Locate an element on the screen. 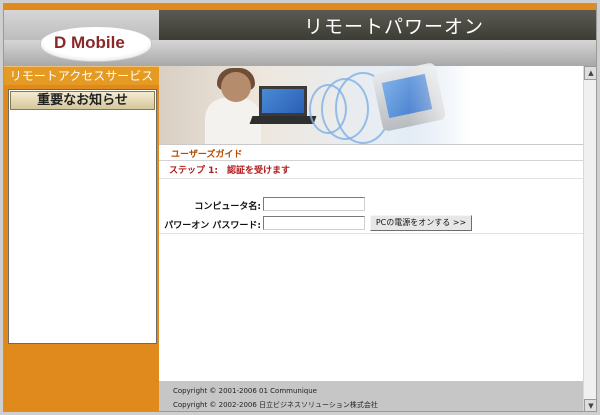 Image resolution: width=600 pixels, height=415 pixels. scroll-down-icon: ▼ is located at coordinates (590, 405).